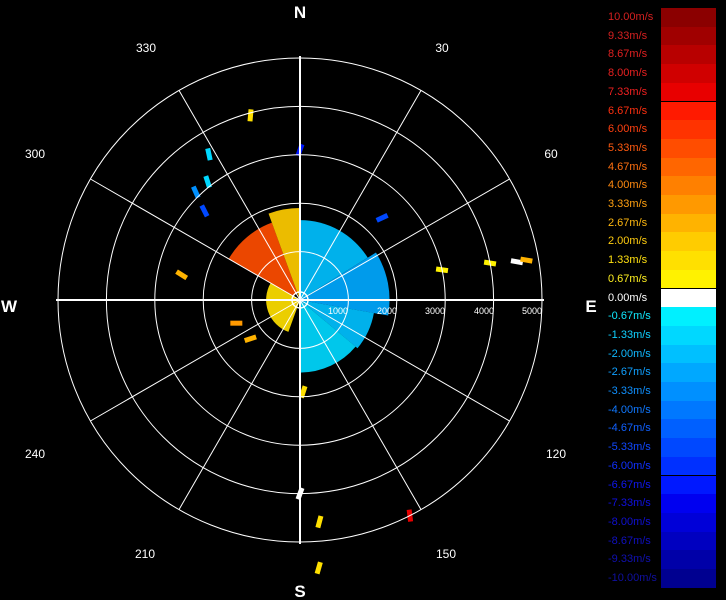 This screenshot has width=726, height=600. I want to click on legend-label: 2.67m/s, so click(628, 222).